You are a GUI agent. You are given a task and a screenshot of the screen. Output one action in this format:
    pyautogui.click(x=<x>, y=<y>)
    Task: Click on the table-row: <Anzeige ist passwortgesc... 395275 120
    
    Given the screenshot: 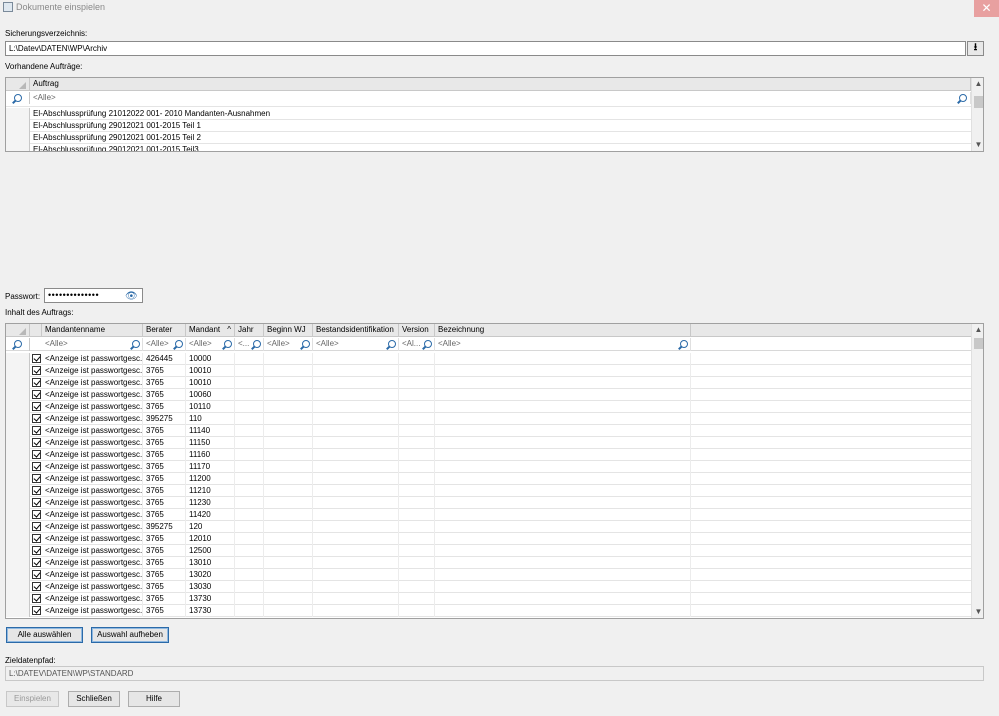 What is the action you would take?
    pyautogui.click(x=488, y=527)
    